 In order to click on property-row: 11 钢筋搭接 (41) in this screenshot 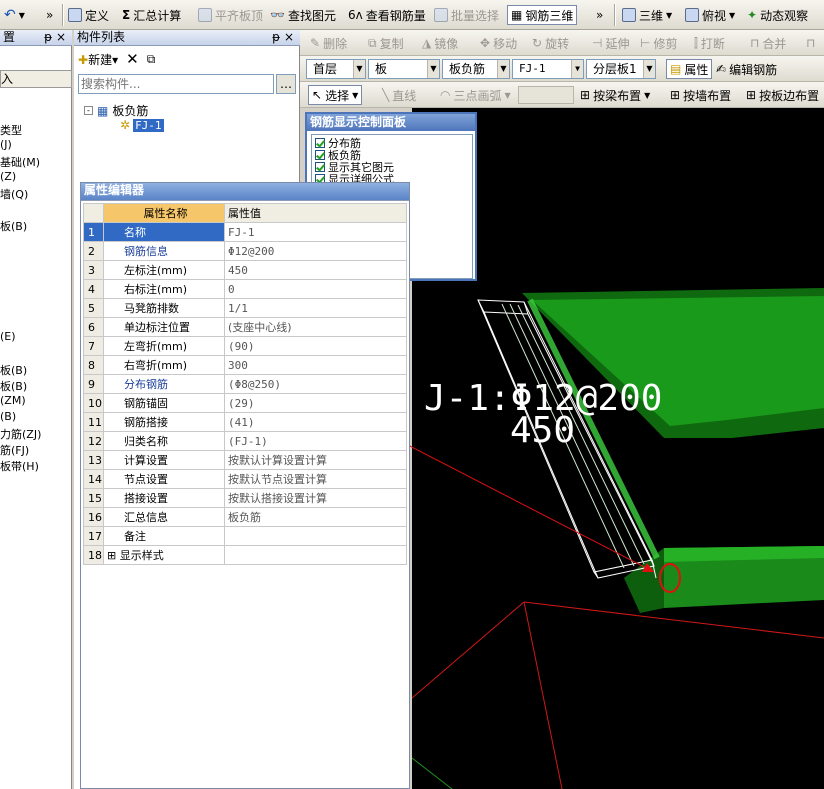, I will do `click(245, 422)`.